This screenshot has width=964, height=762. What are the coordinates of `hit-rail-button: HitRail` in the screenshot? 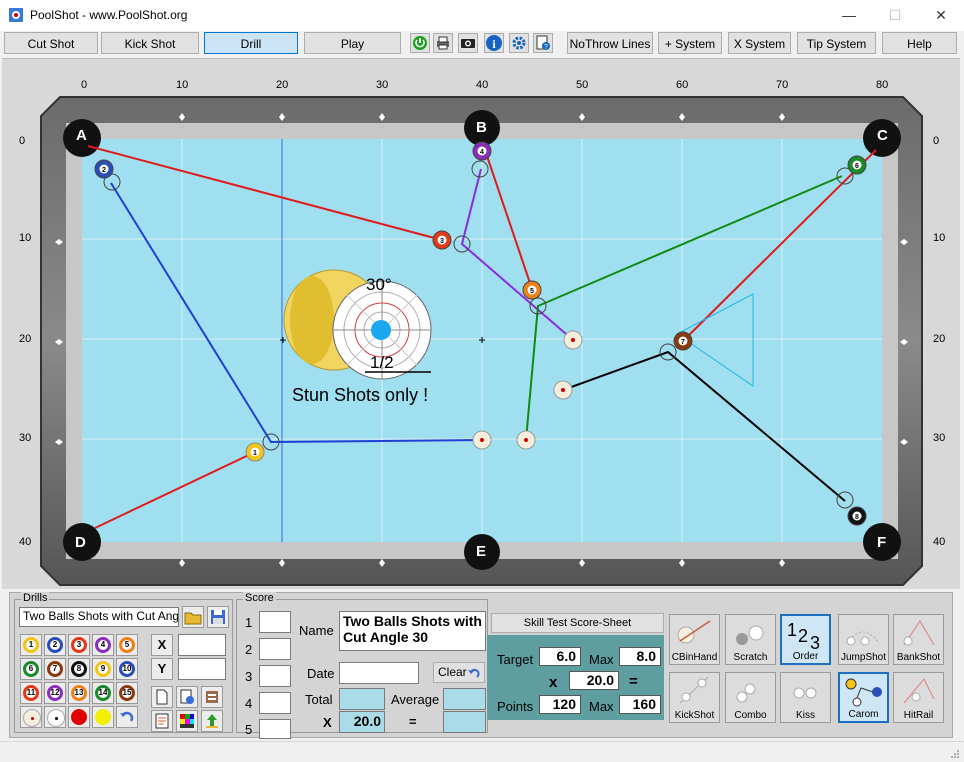 It's located at (918, 697).